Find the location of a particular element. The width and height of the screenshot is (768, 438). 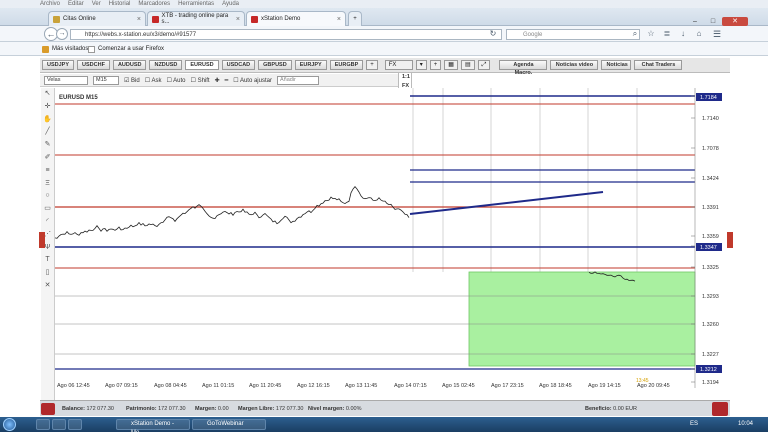

zoom-out-icon: ━ is located at coordinates (227, 80).